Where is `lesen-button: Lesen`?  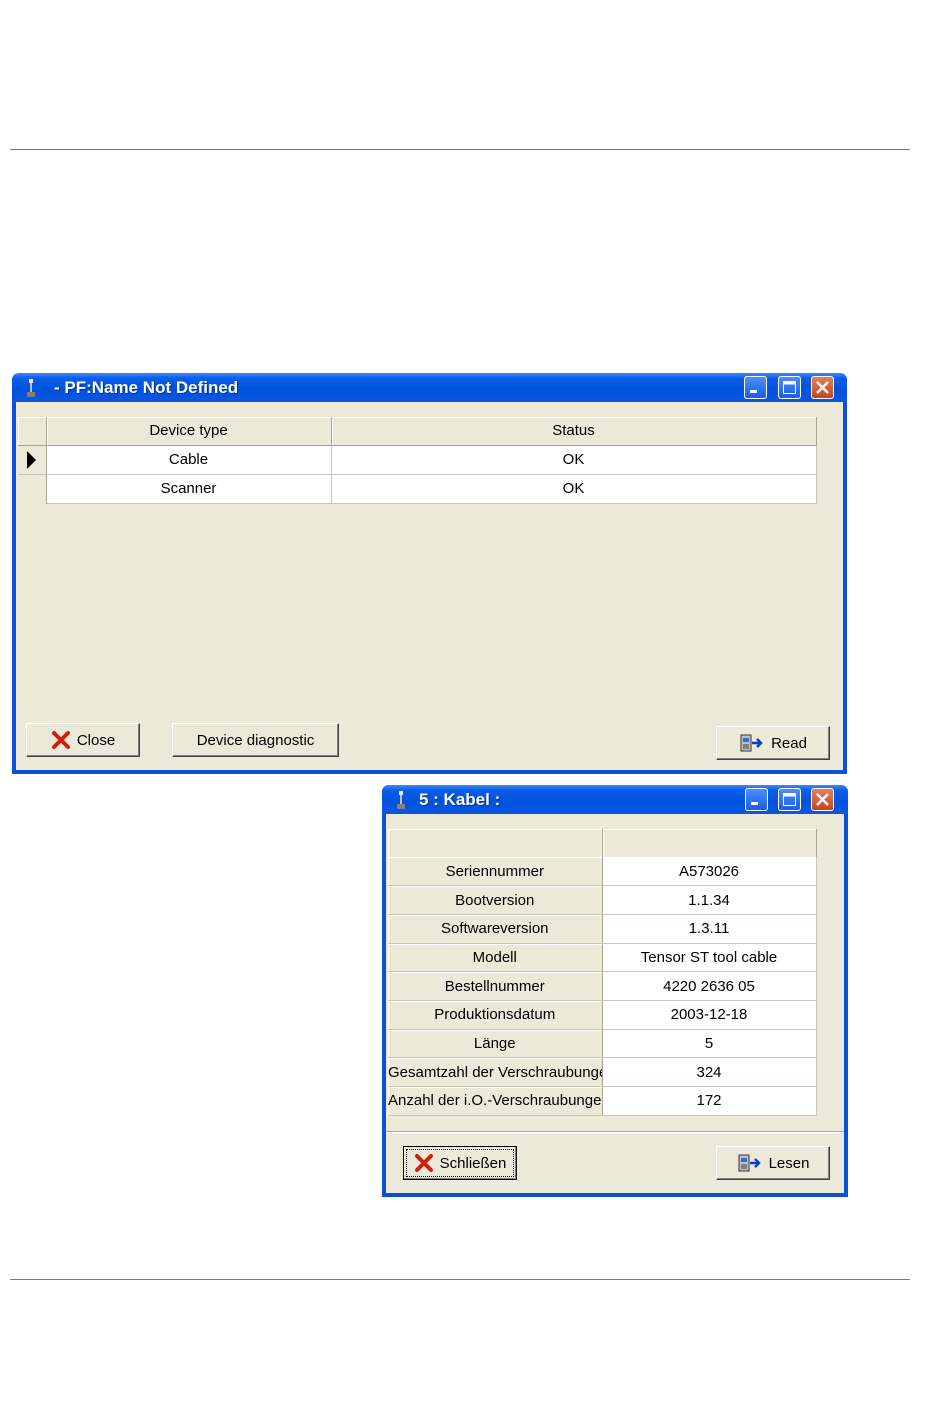 lesen-button: Lesen is located at coordinates (773, 1163).